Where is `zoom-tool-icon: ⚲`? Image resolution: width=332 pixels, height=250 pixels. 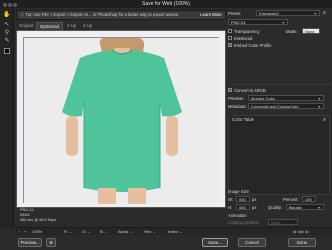 zoom-tool-icon: ⚲ is located at coordinates (7, 33).